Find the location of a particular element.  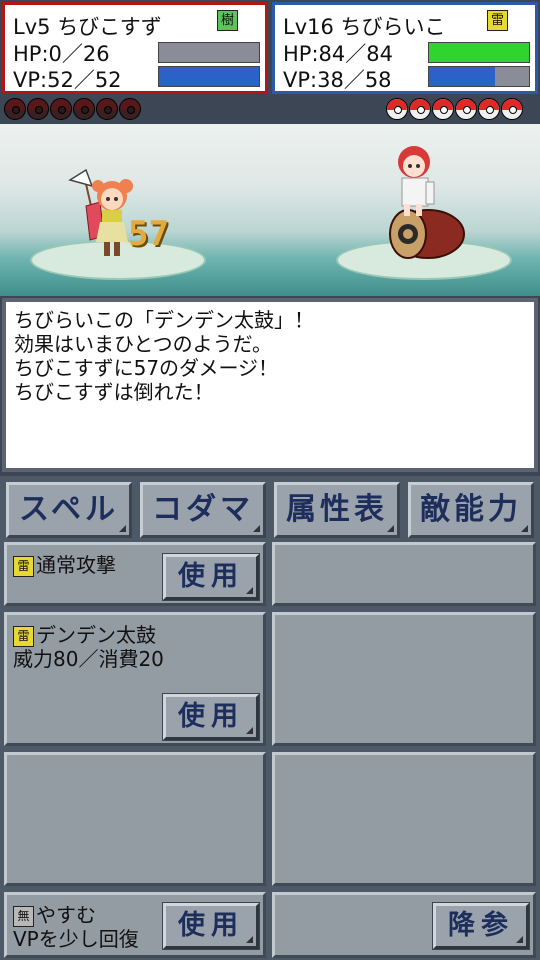

move-slot-normal-attack: 雷通常攻撃 使用 is located at coordinates (135, 574).